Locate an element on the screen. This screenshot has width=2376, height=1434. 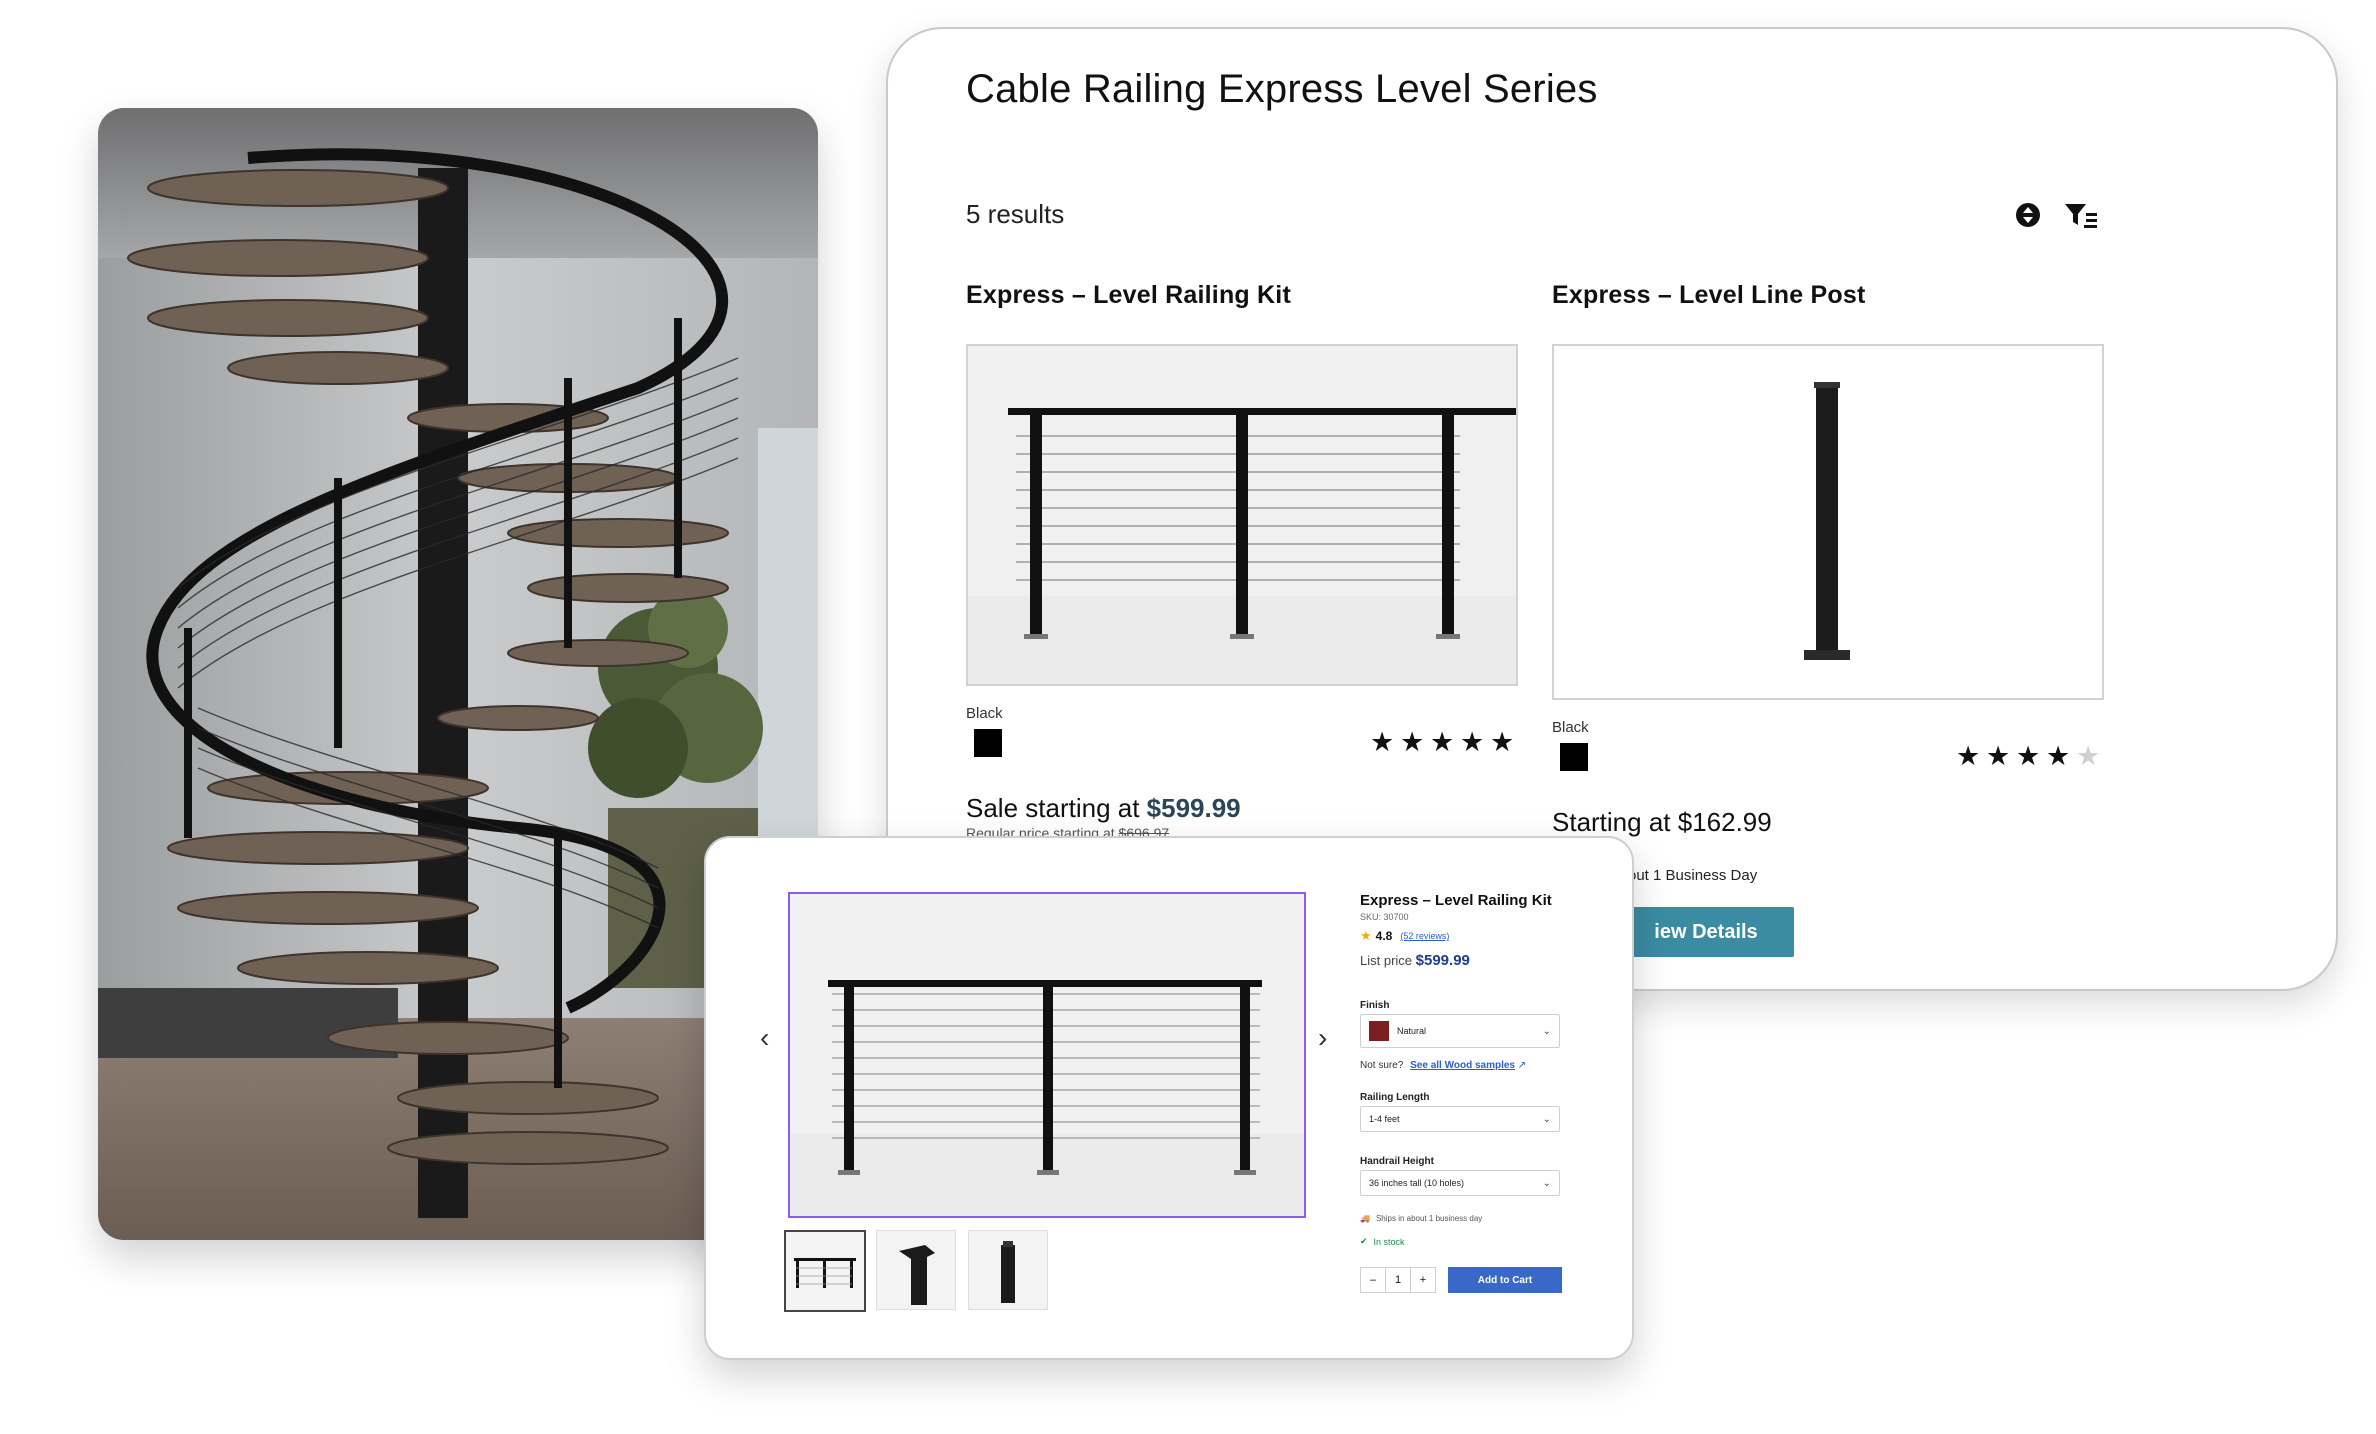
stock-text: In stock is located at coordinates (1389, 1241).